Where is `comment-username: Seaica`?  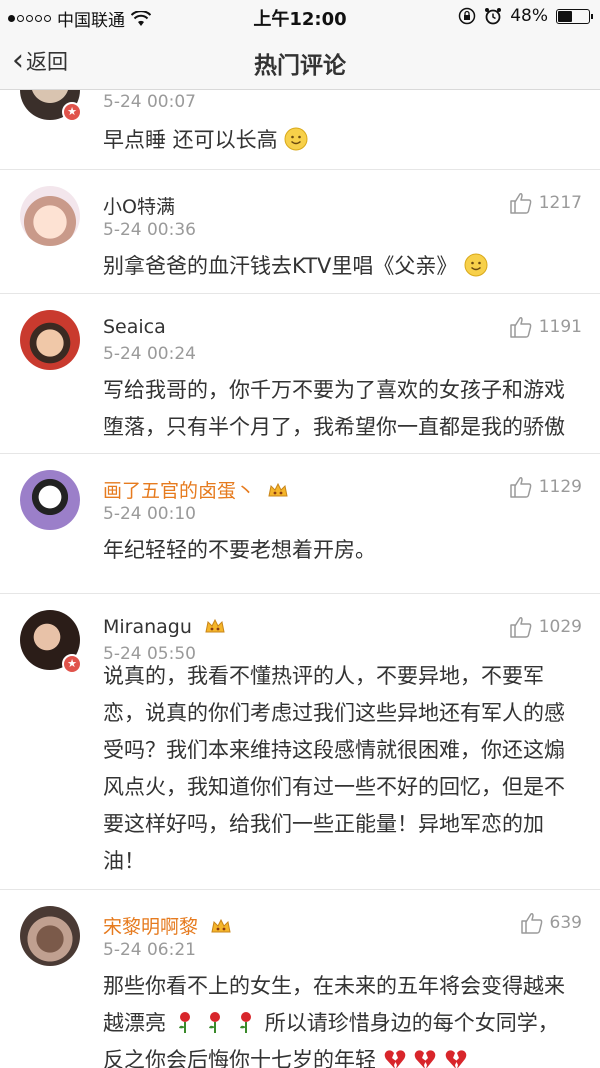
comment-username: Seaica is located at coordinates (134, 327).